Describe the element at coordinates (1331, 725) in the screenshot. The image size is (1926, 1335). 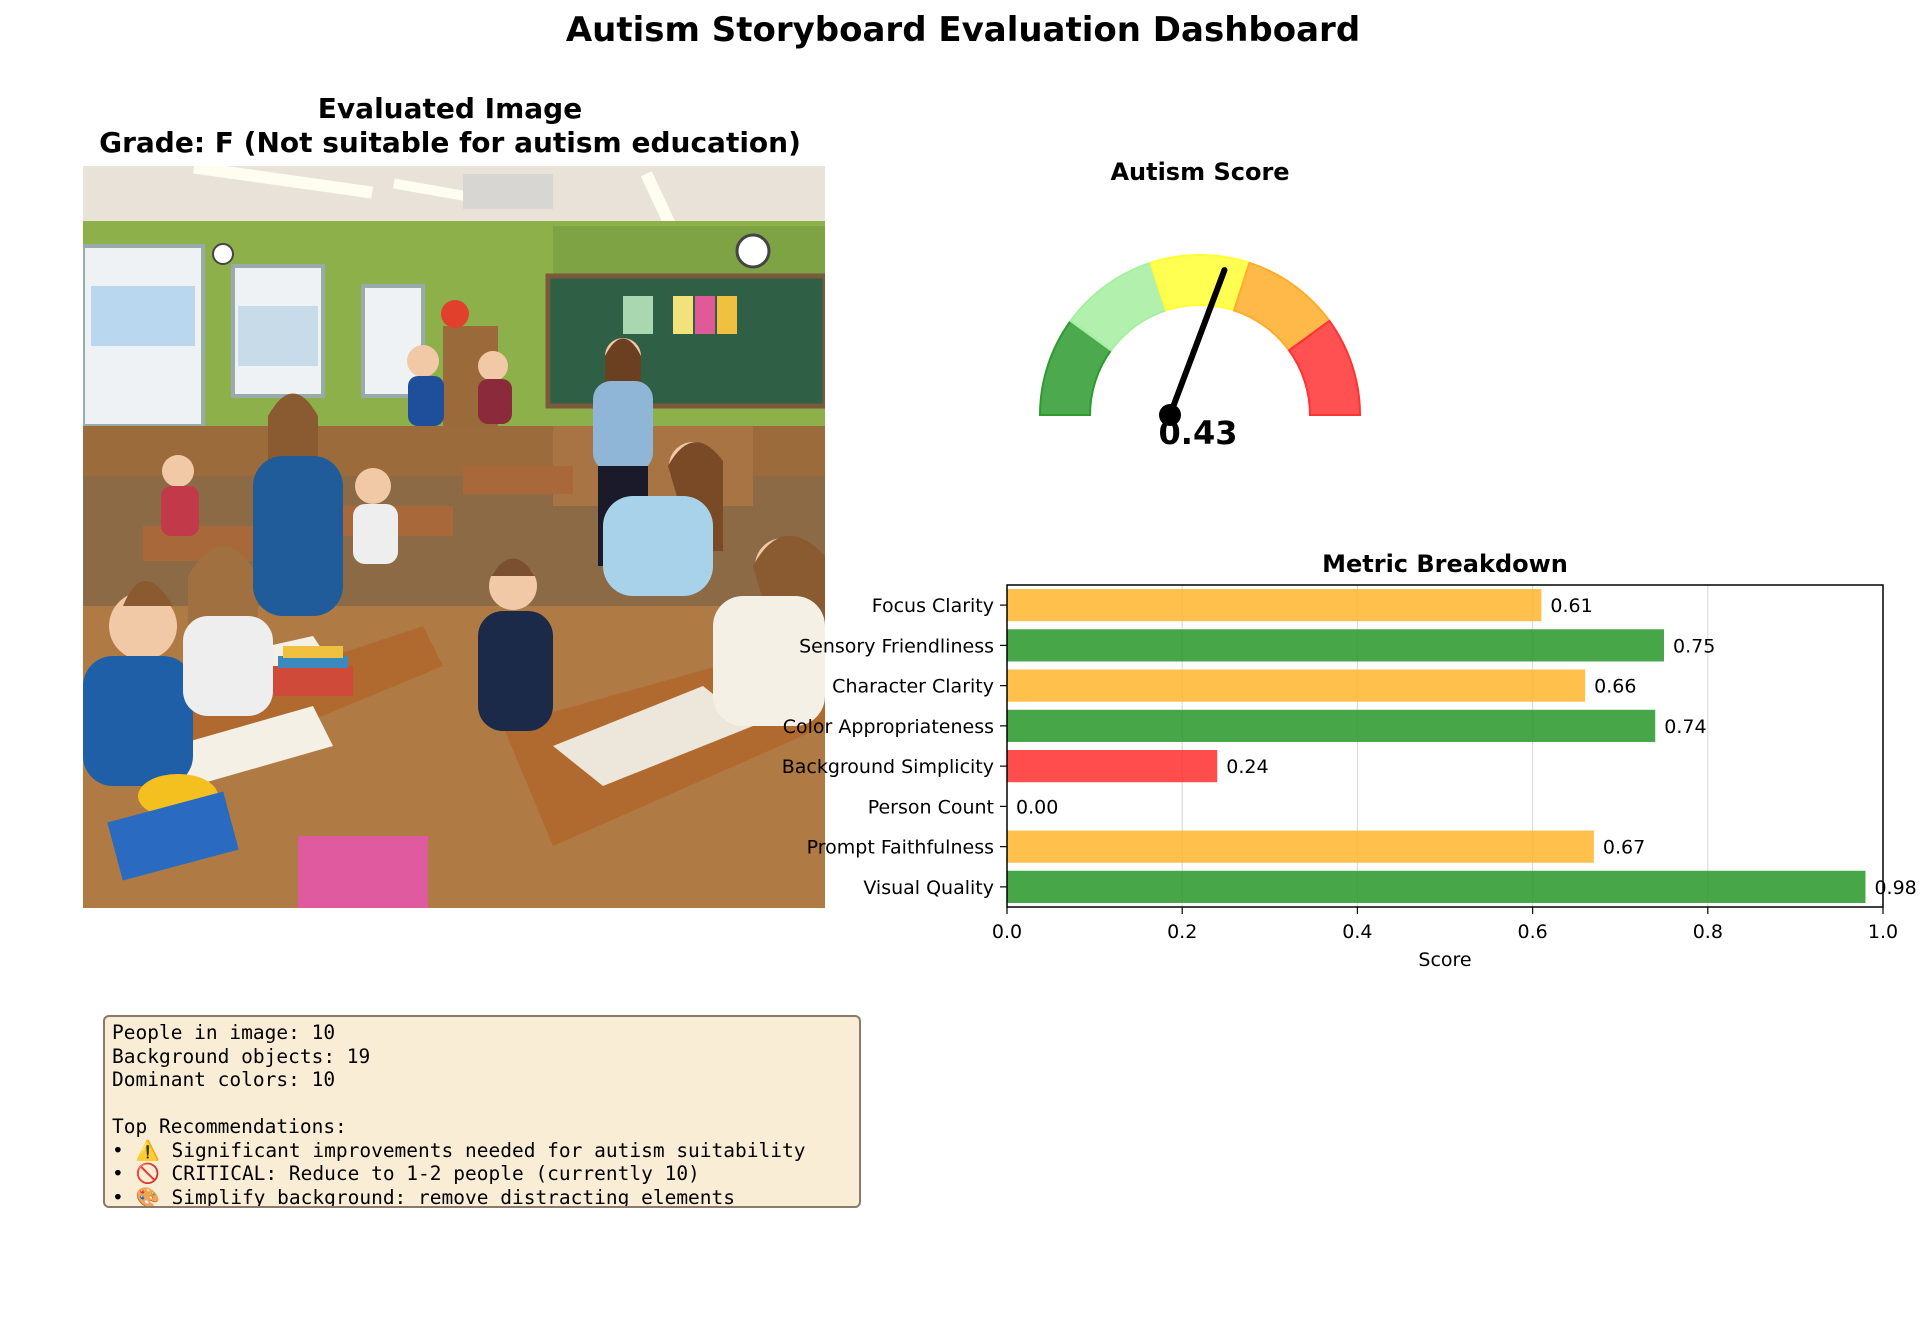
I see `bar-color-appropriateness` at that location.